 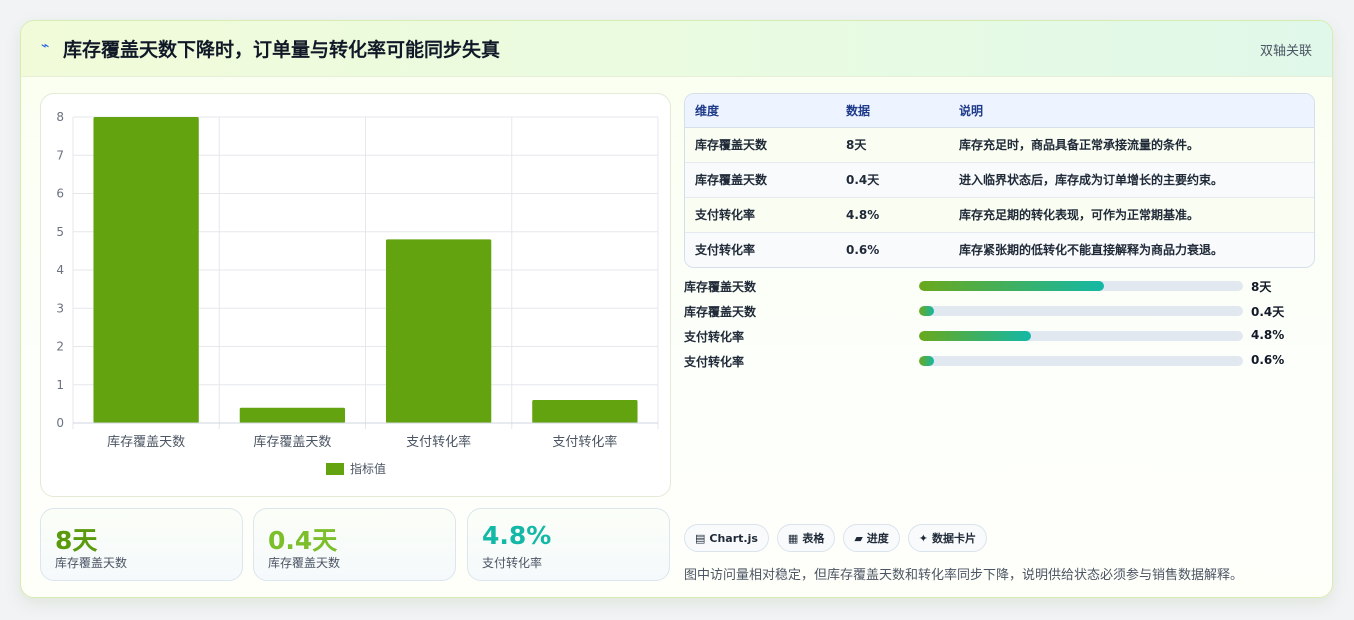 I want to click on kpi-value: 4.8%, so click(x=517, y=535).